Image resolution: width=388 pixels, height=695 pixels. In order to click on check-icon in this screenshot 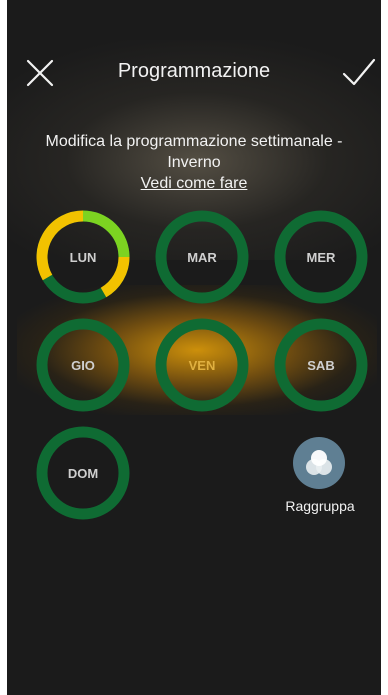, I will do `click(359, 72)`.